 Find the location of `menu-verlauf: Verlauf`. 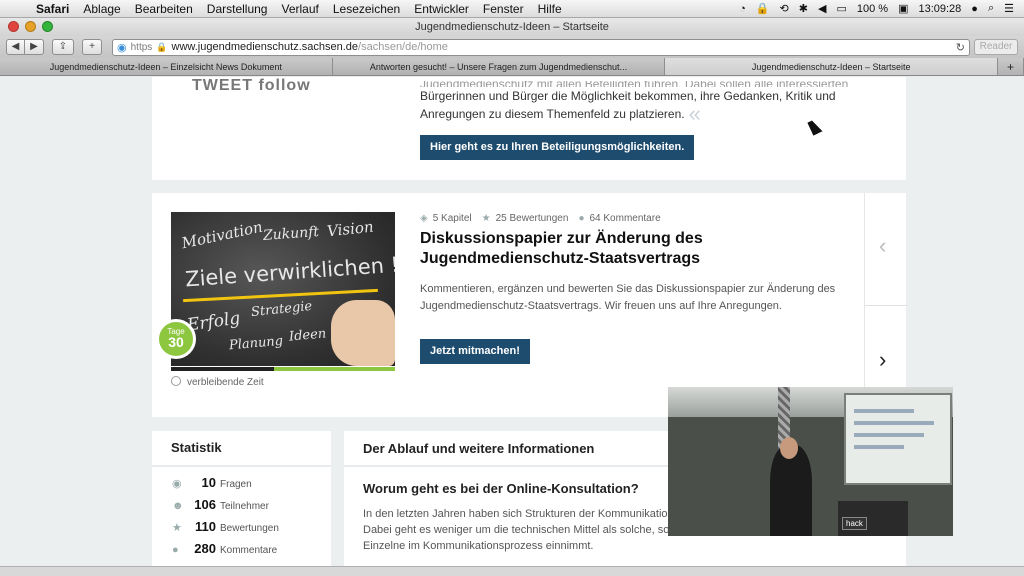

menu-verlauf: Verlauf is located at coordinates (299, 9).